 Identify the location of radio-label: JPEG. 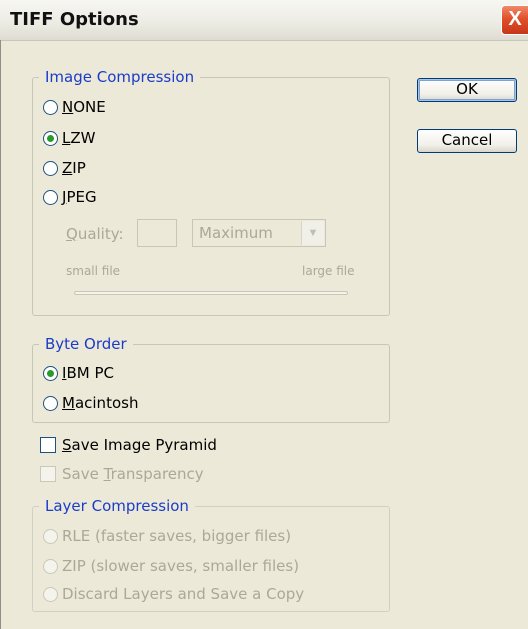
(79, 197).